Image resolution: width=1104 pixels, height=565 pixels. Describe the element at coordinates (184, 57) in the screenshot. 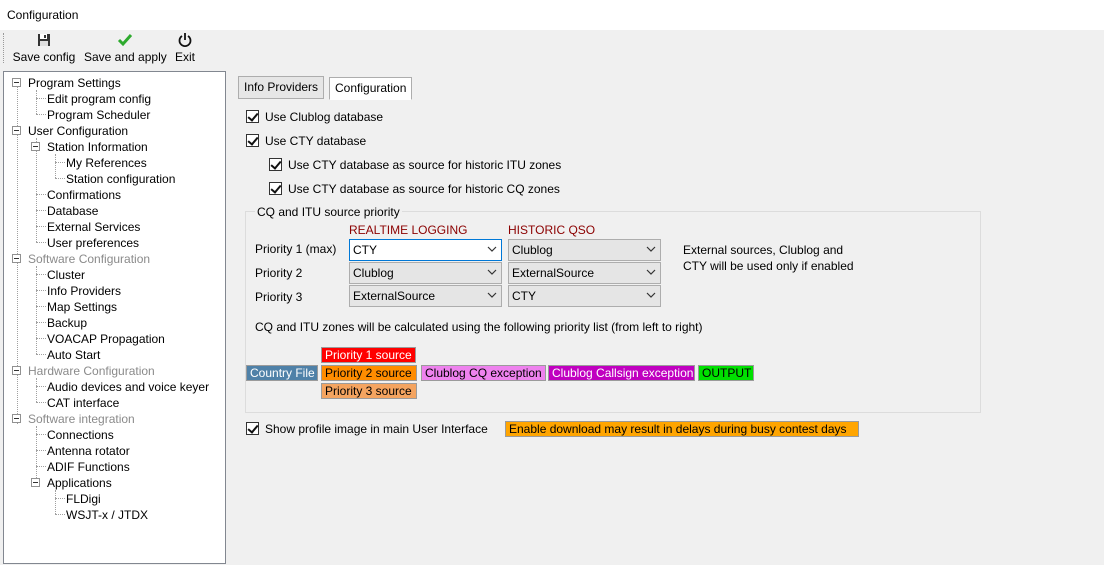

I see `exit-label: Exit` at that location.